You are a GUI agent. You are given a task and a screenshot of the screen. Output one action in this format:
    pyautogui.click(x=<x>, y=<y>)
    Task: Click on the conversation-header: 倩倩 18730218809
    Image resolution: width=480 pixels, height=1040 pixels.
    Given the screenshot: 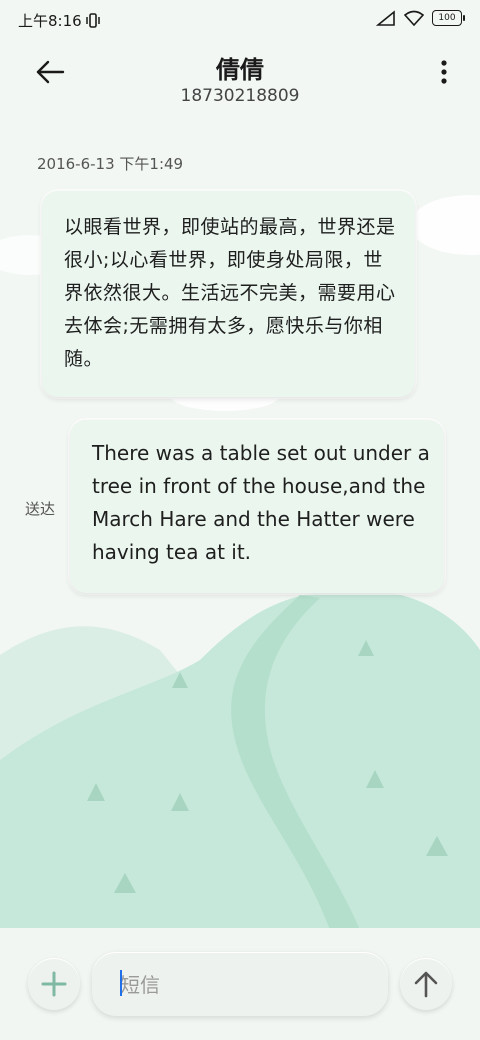 What is the action you would take?
    pyautogui.click(x=240, y=80)
    